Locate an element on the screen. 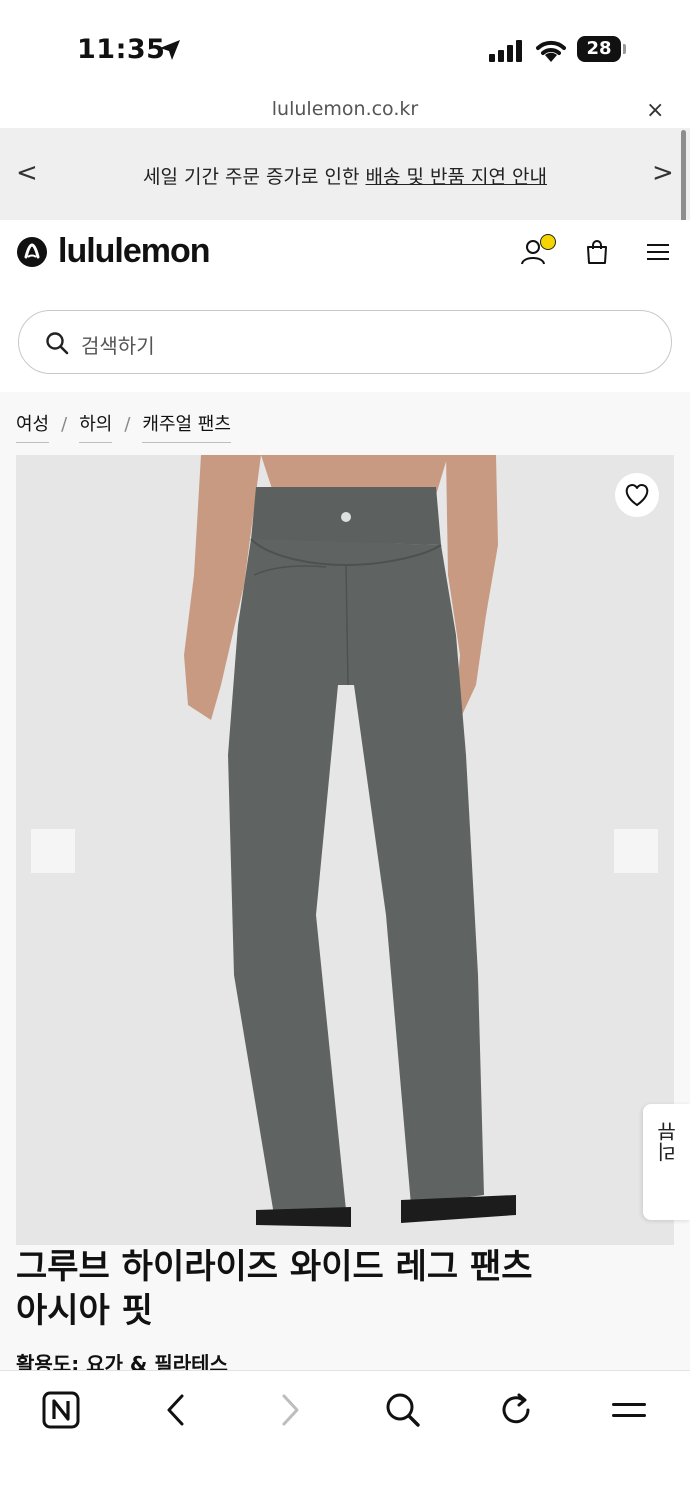 The height and width of the screenshot is (1501, 690). cellular-signal-icon is located at coordinates (505, 51).